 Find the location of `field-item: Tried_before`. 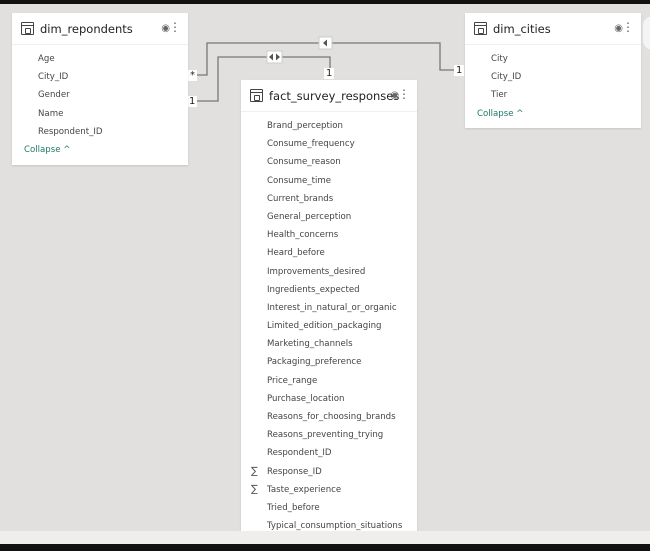

field-item: Tried_before is located at coordinates (329, 508).